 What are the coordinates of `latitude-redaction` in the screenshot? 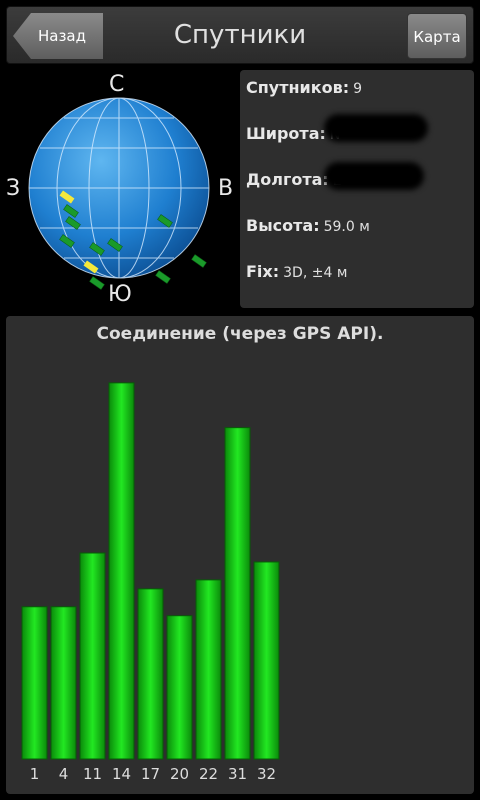 It's located at (376, 128).